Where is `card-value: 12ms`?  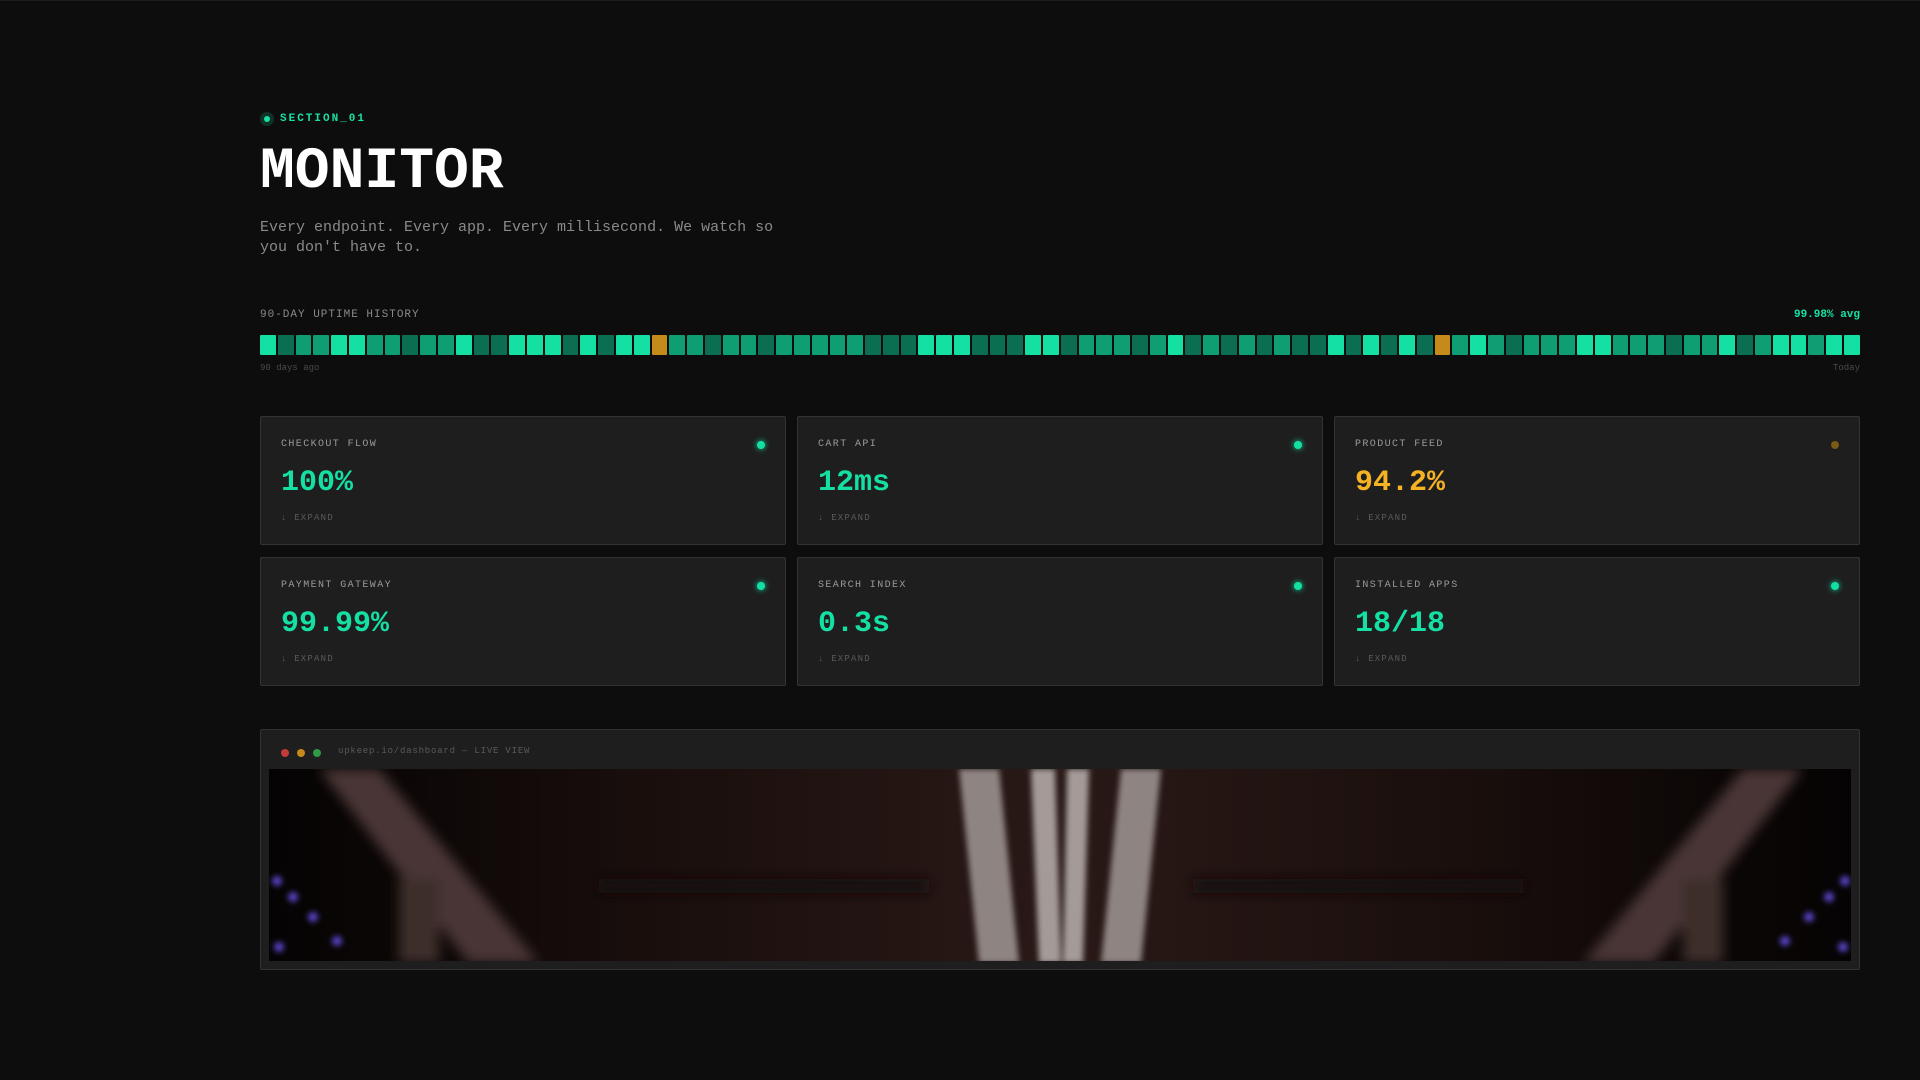
card-value: 12ms is located at coordinates (854, 483).